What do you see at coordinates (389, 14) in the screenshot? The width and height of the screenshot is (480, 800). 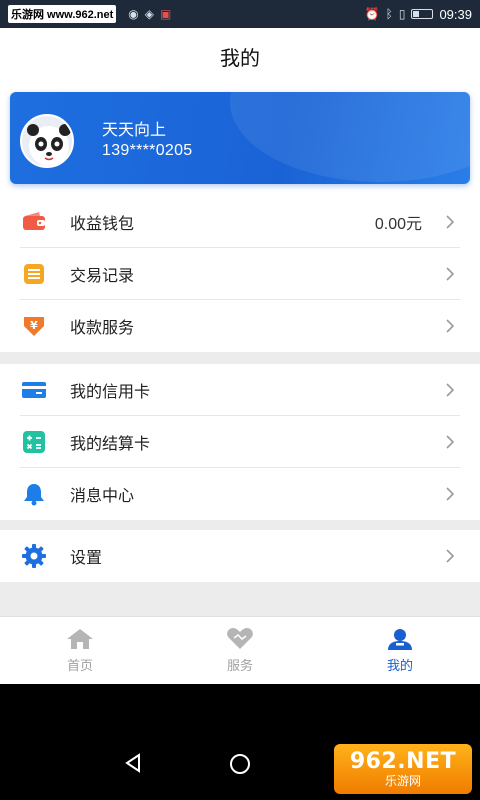 I see `bluetooth-icon: ᛒ` at bounding box center [389, 14].